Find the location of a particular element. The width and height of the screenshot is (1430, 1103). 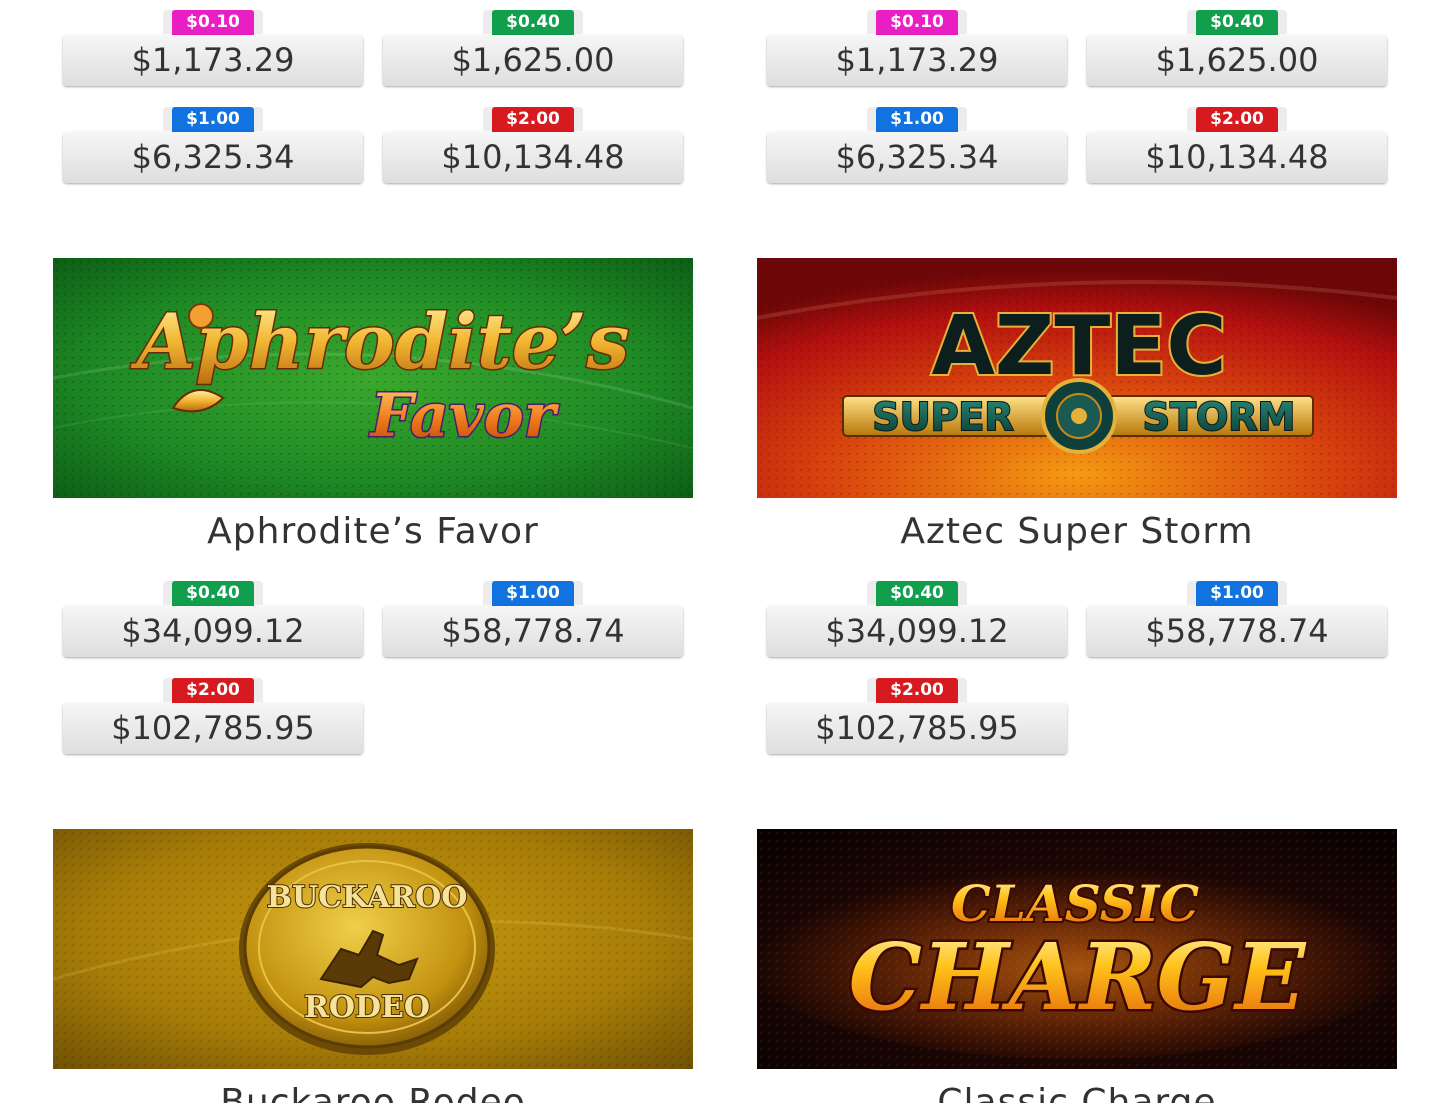

game-title: Aphrodite’s Favor is located at coordinates (373, 531).